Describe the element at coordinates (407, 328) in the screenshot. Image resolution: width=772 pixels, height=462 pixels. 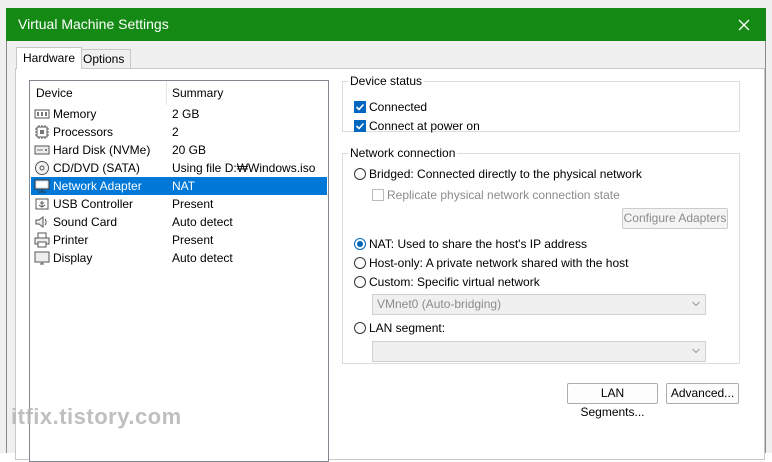
I see `lan-segment-label: LAN segment:` at that location.